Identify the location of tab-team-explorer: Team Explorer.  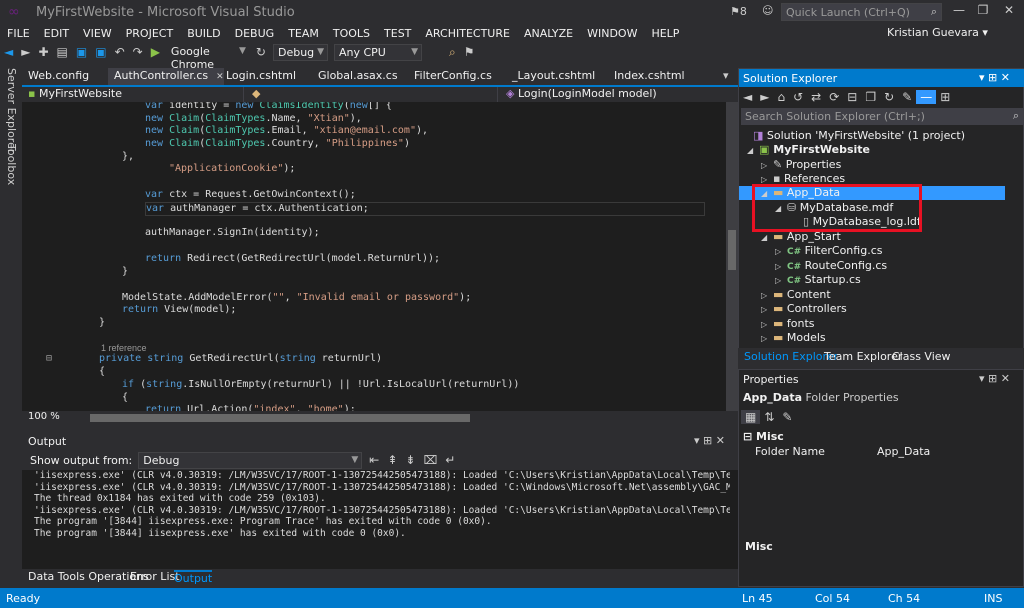
(863, 356).